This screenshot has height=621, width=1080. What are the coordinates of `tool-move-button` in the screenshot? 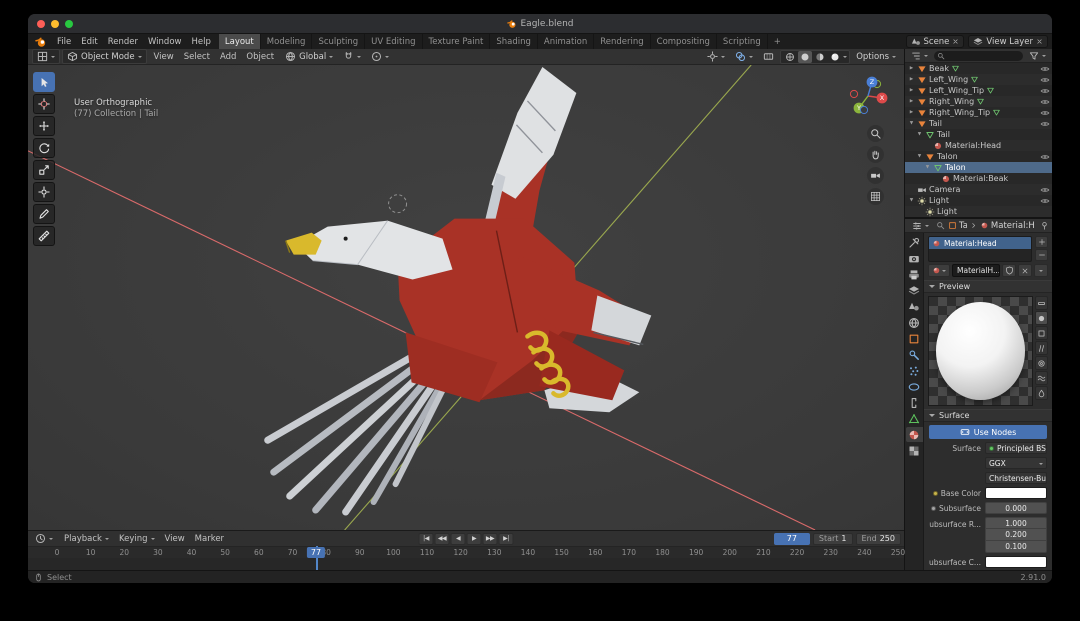 It's located at (44, 126).